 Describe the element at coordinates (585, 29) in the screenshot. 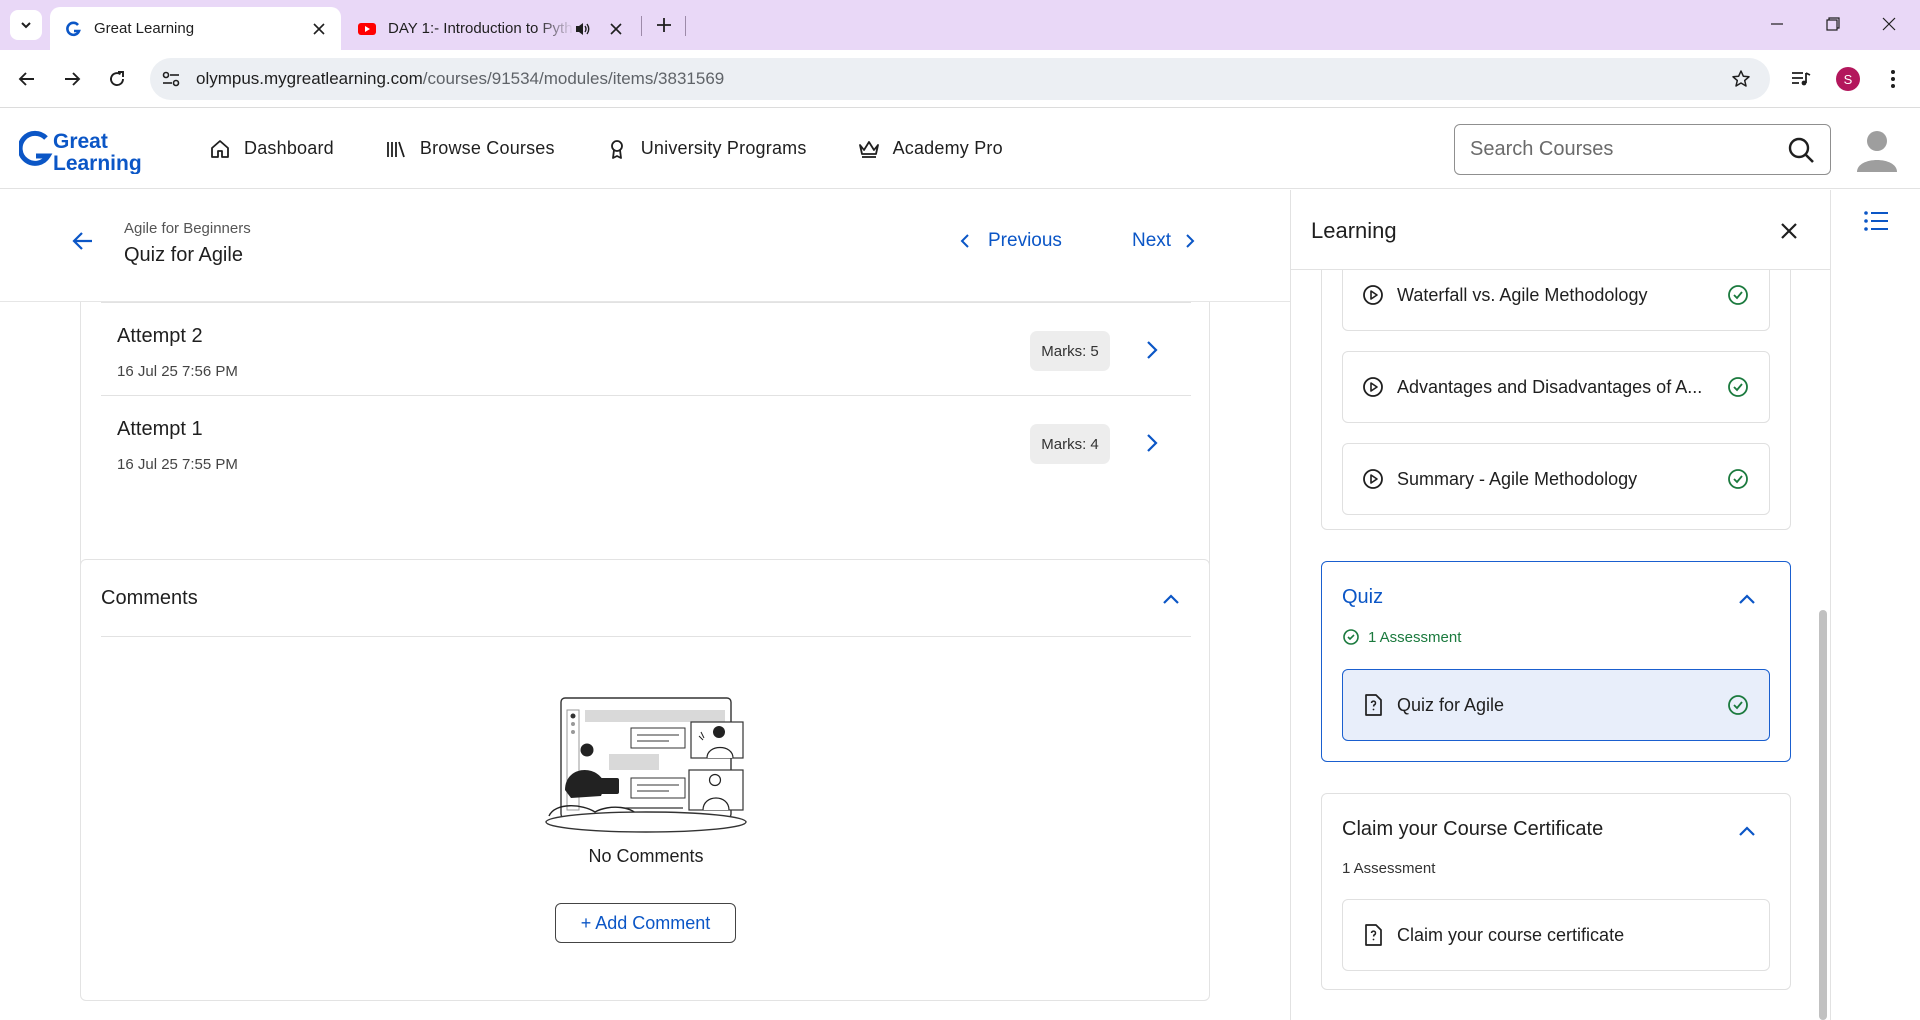

I see `audio-playing-icon` at that location.